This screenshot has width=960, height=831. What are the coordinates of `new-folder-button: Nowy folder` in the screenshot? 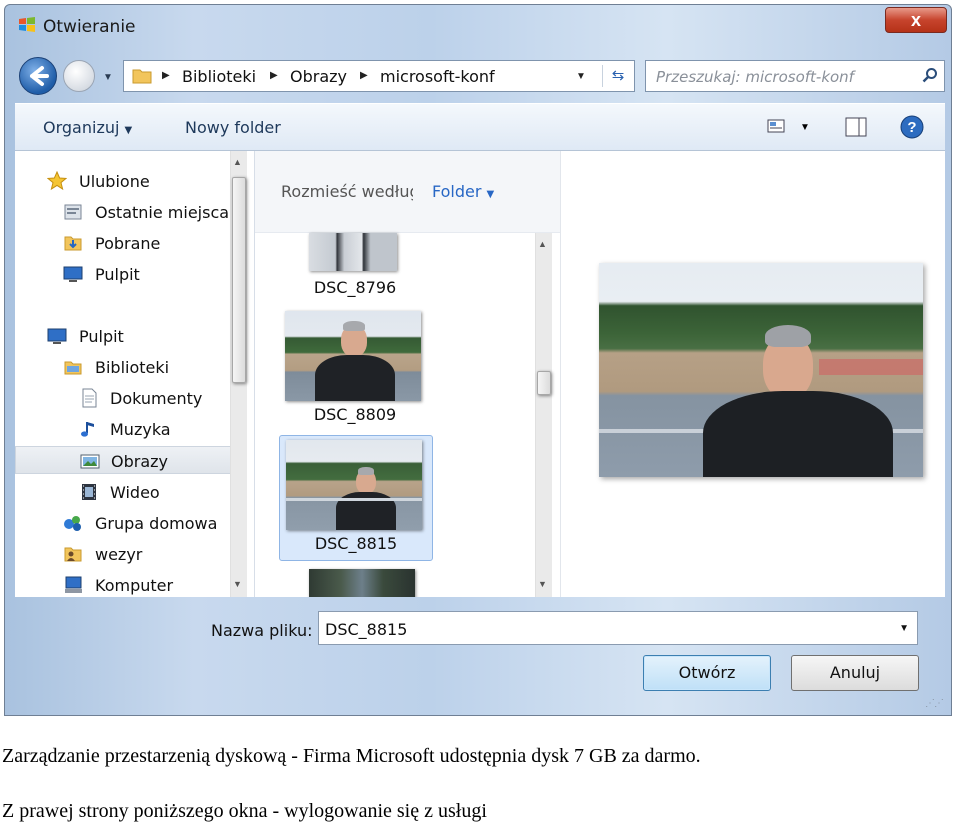 It's located at (233, 127).